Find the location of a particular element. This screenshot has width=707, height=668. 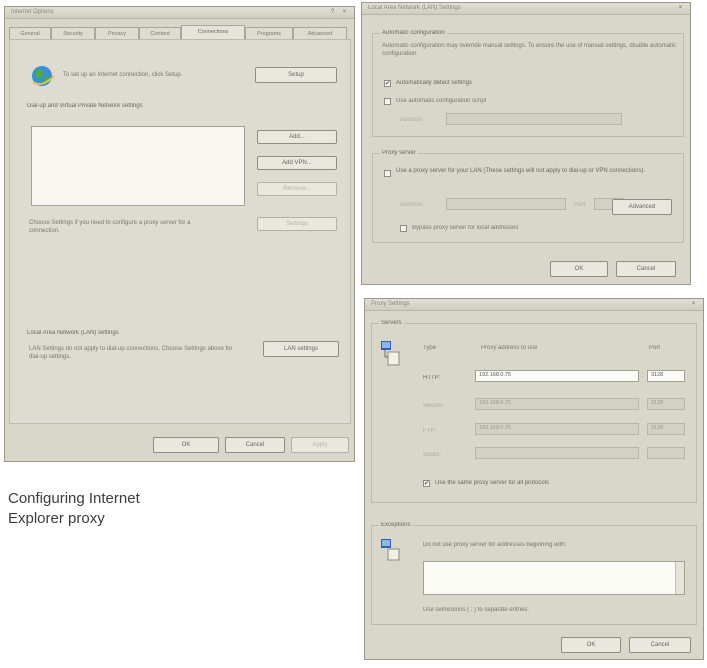

socks-address-field is located at coordinates (557, 453).